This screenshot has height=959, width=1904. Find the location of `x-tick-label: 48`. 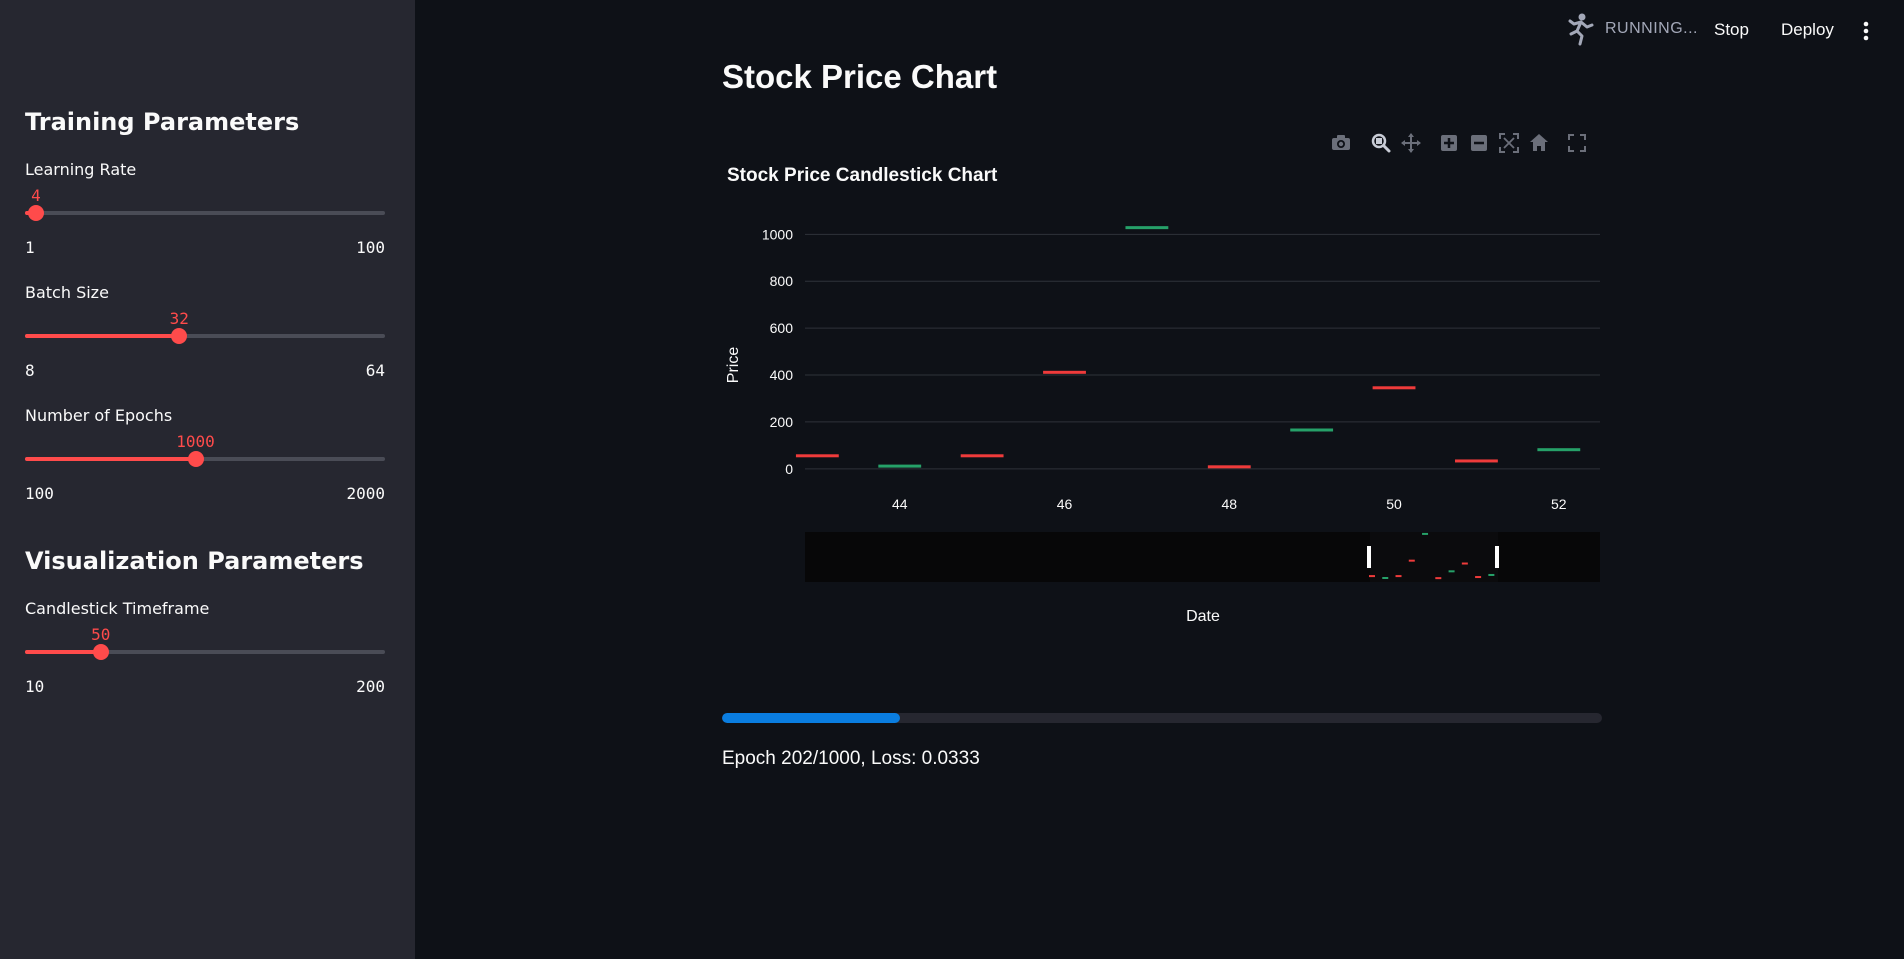

x-tick-label: 48 is located at coordinates (1229, 504).